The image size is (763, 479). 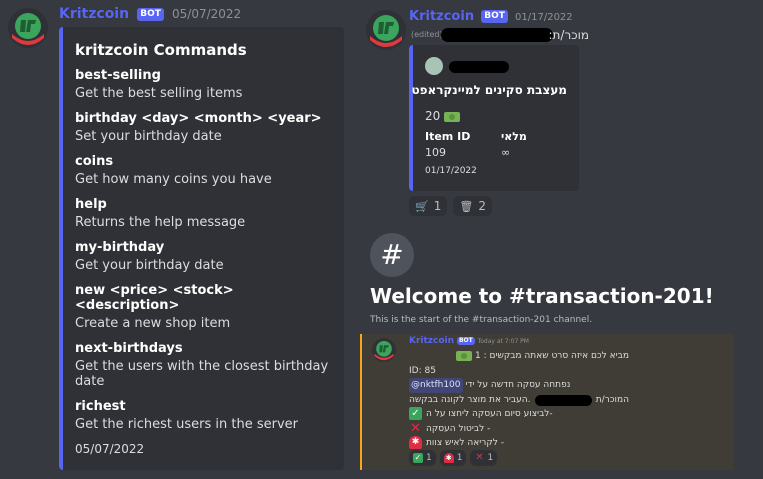 I want to click on command-description: Create a new shop item, so click(x=153, y=323).